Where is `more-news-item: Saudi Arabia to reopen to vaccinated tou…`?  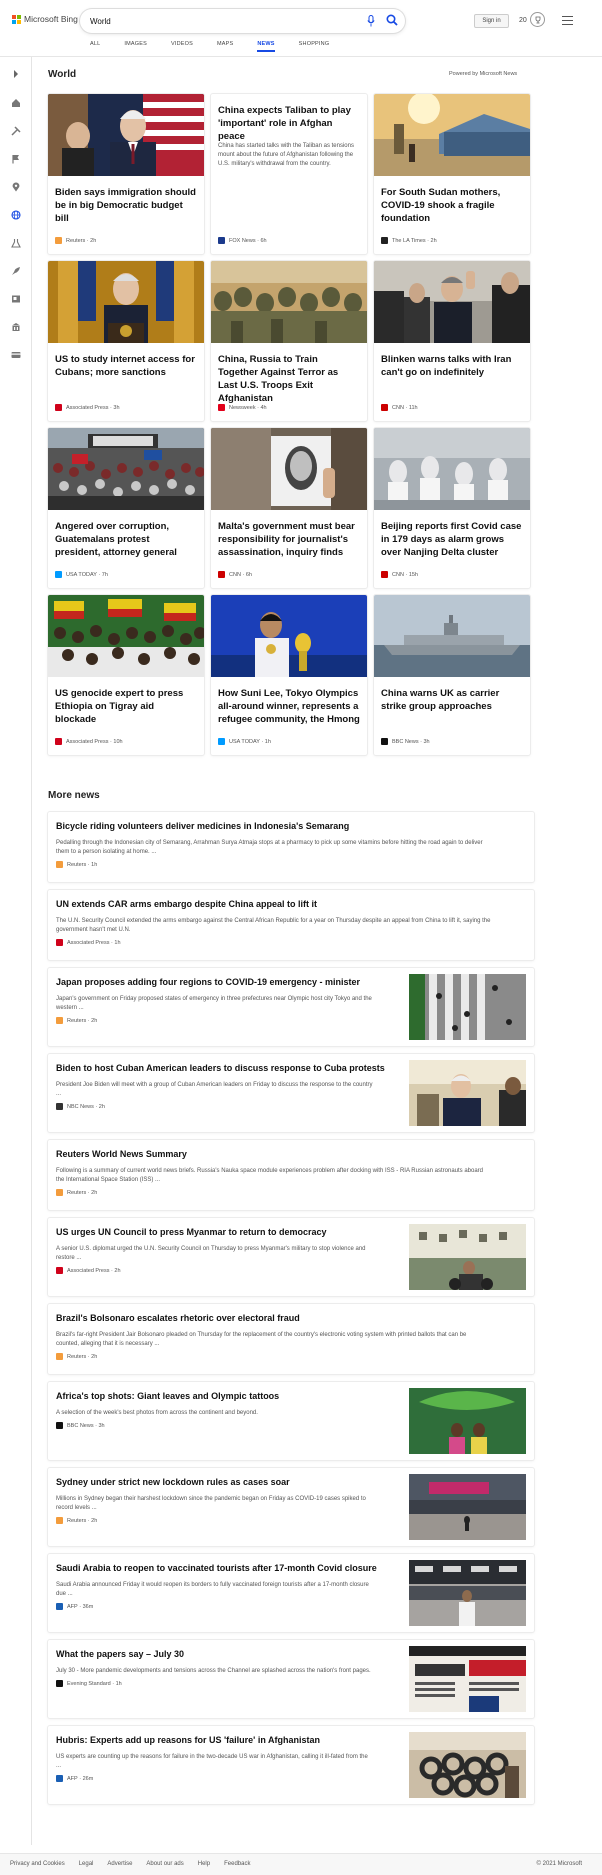 more-news-item: Saudi Arabia to reopen to vaccinated tou… is located at coordinates (291, 1593).